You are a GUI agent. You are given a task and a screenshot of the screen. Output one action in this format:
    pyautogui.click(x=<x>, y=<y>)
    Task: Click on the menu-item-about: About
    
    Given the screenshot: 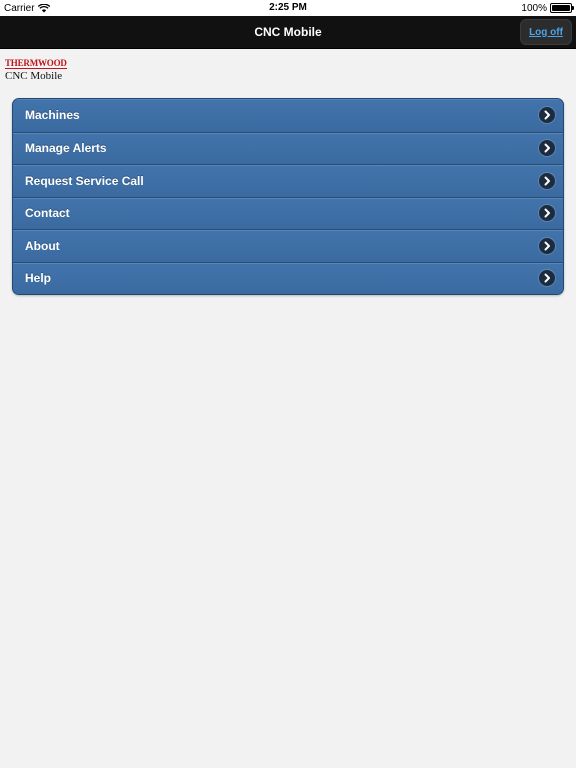 What is the action you would take?
    pyautogui.click(x=288, y=245)
    